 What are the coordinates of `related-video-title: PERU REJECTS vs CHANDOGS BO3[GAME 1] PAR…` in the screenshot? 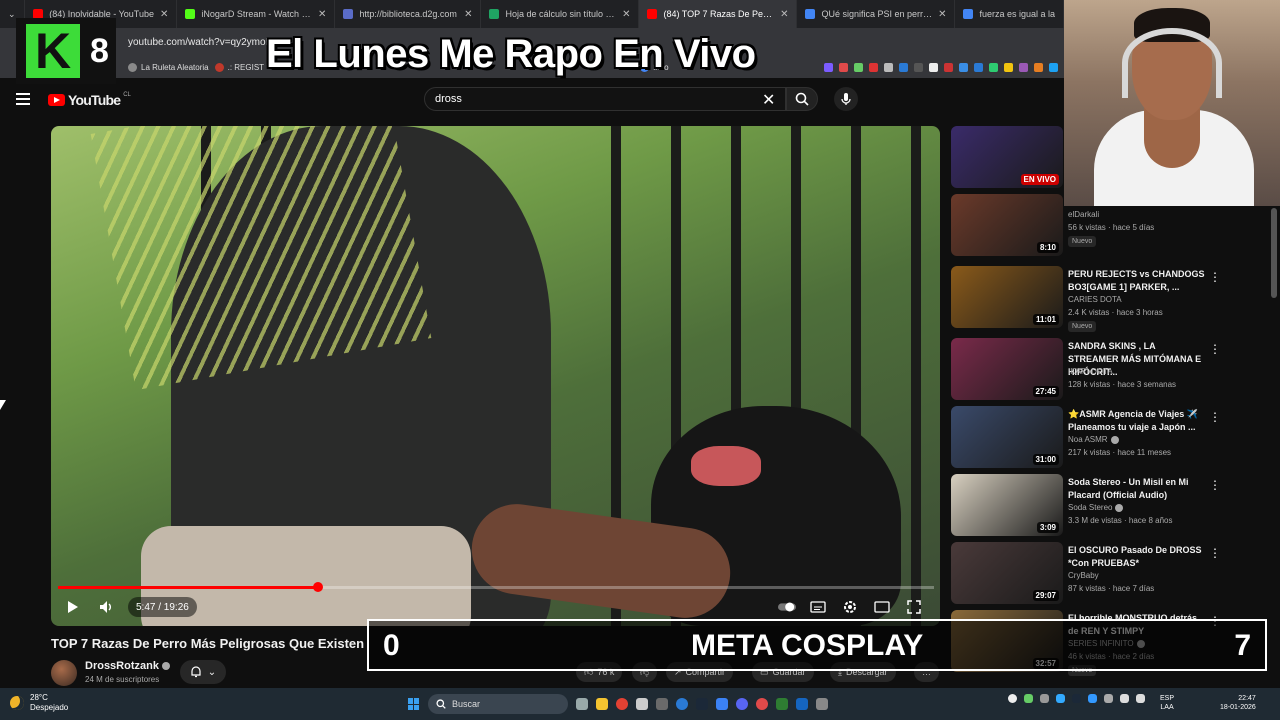 It's located at (1138, 281).